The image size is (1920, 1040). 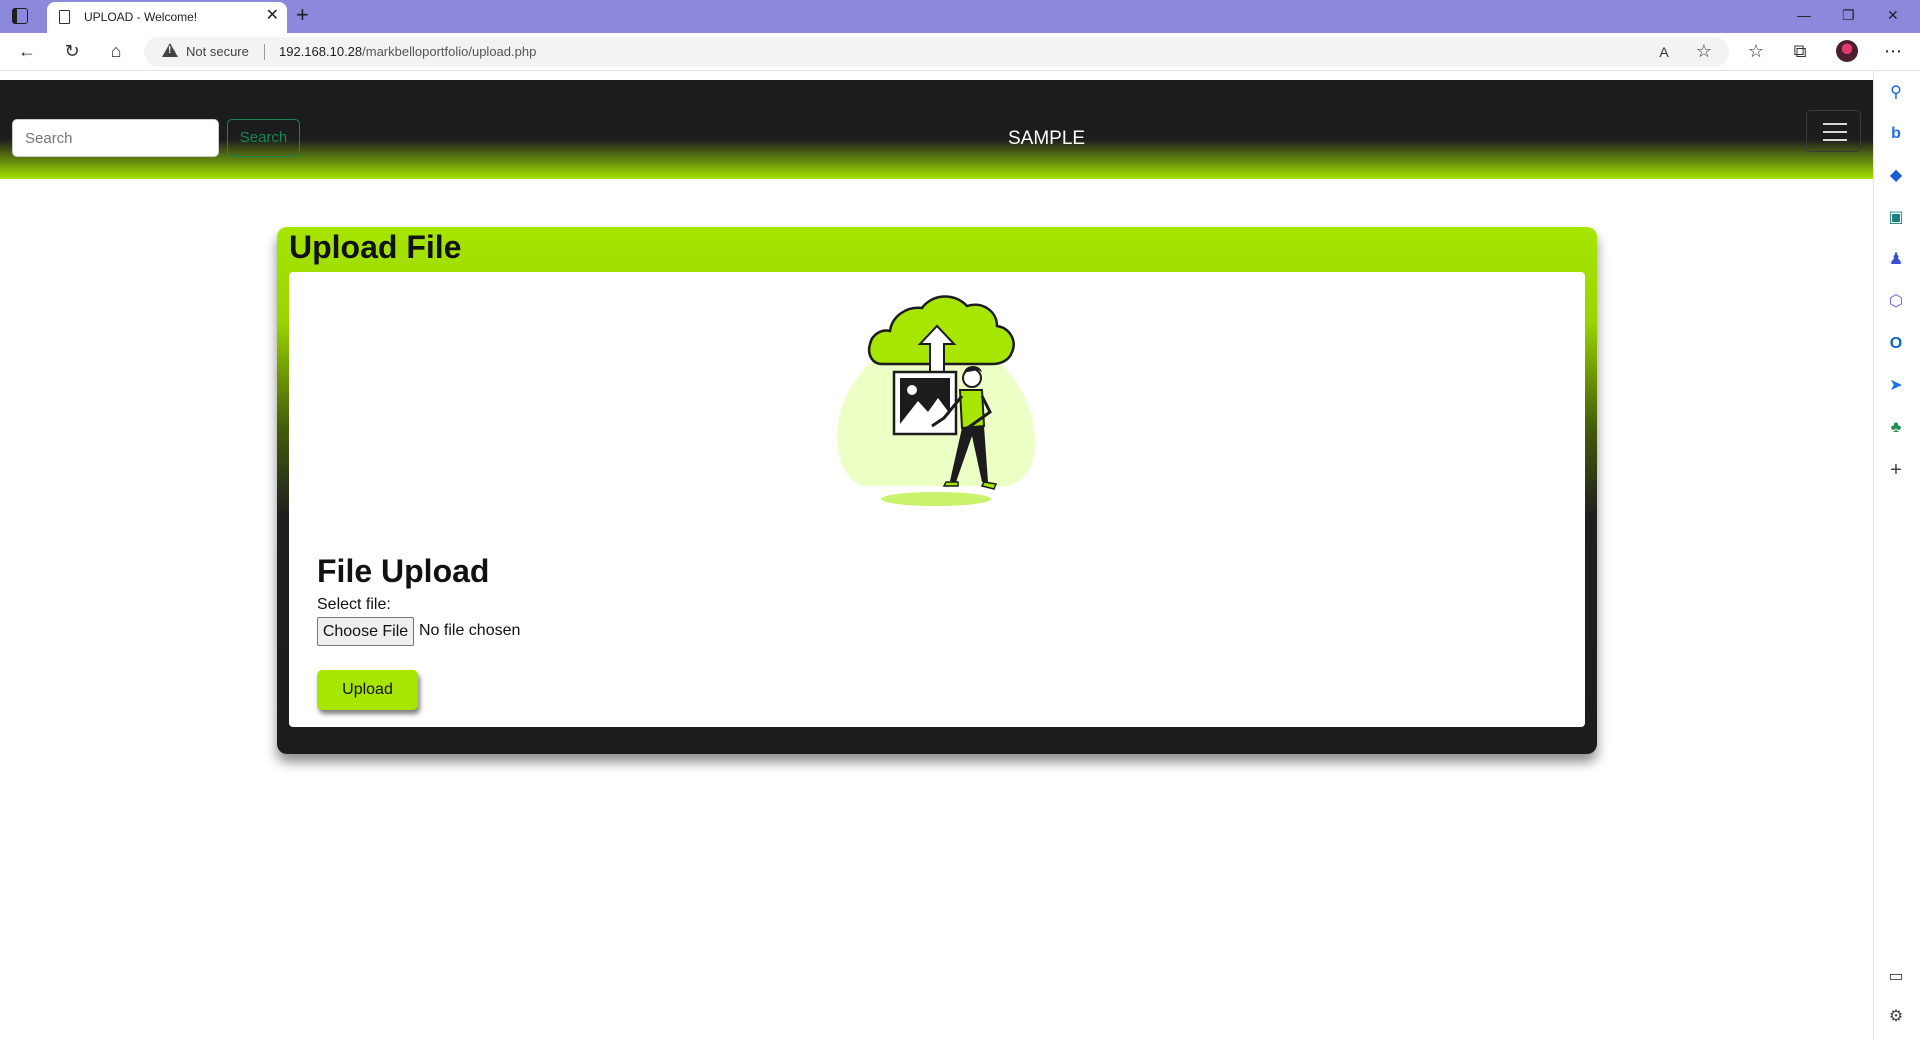 I want to click on microsoft365-icon: ⬡, so click(x=1896, y=302).